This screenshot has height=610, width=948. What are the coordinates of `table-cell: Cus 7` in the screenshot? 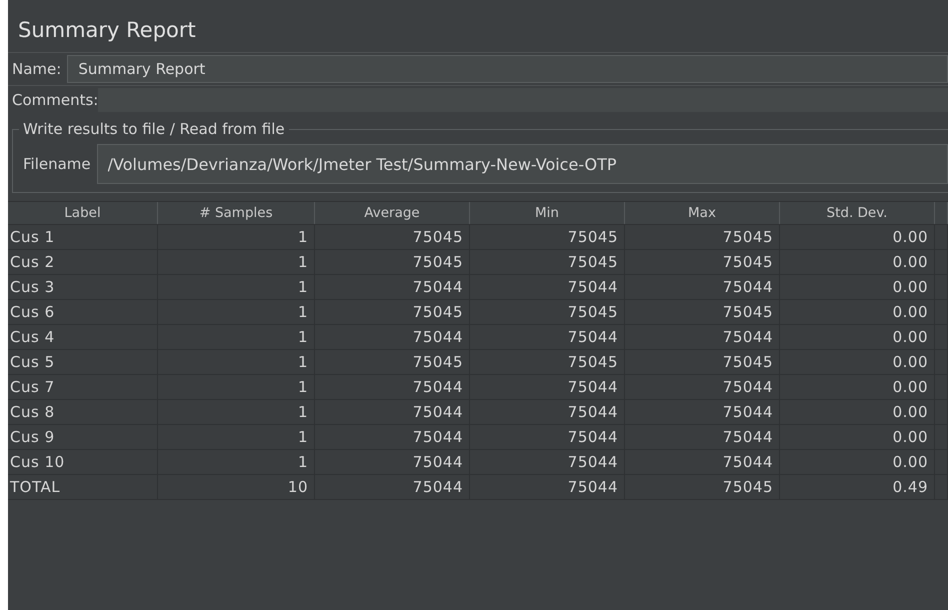 It's located at (83, 387).